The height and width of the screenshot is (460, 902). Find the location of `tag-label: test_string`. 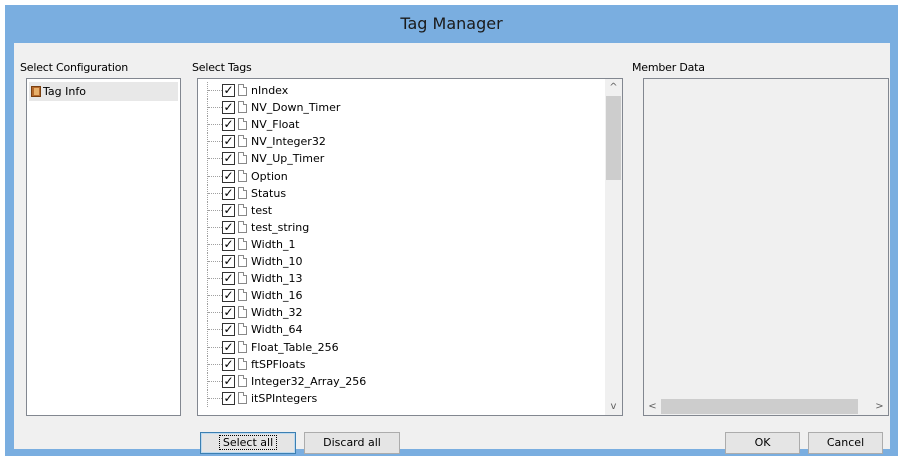

tag-label: test_string is located at coordinates (280, 227).